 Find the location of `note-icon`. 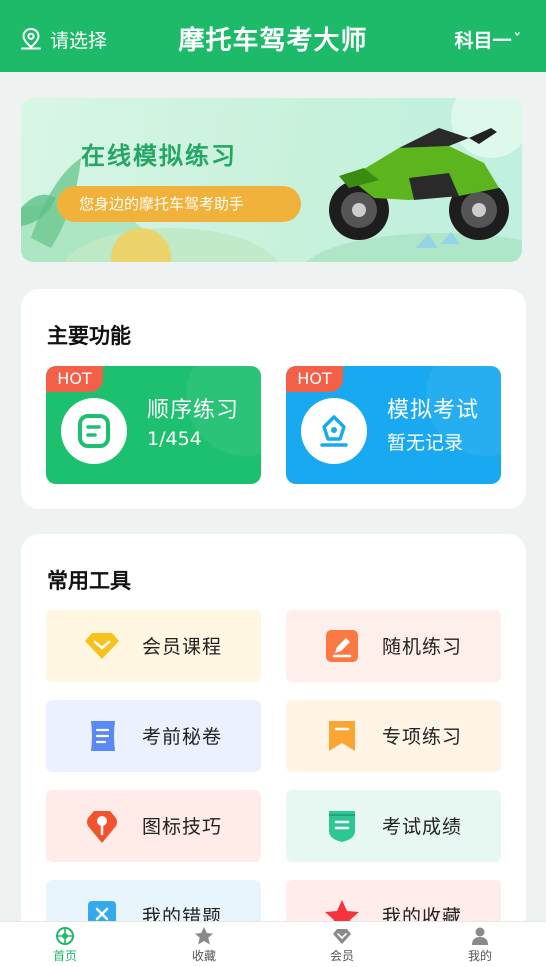

note-icon is located at coordinates (94, 431).